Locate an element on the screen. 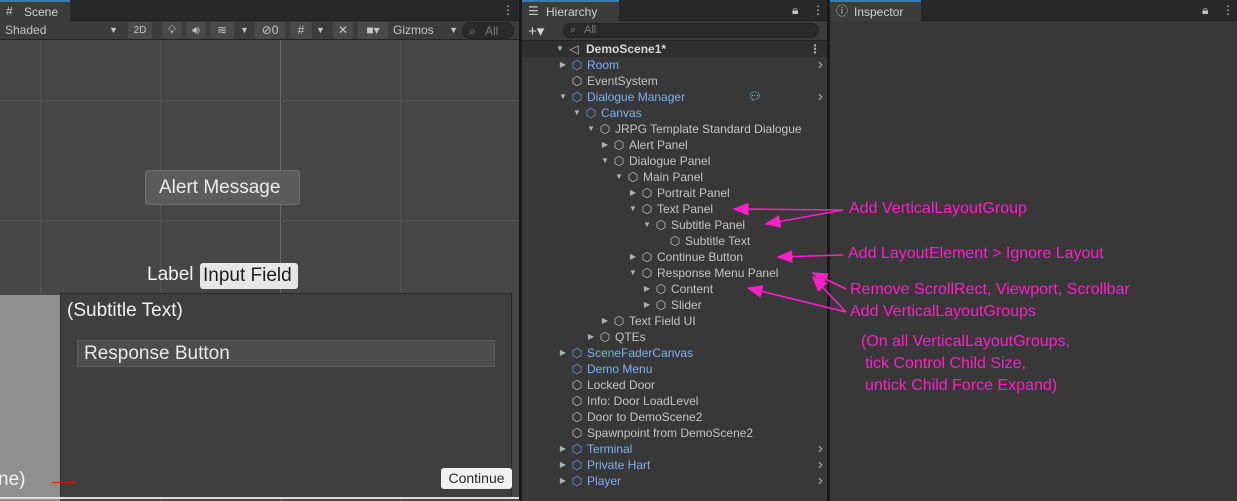 The height and width of the screenshot is (501, 1237). scene-search-input: ⌕ All is located at coordinates (488, 30).